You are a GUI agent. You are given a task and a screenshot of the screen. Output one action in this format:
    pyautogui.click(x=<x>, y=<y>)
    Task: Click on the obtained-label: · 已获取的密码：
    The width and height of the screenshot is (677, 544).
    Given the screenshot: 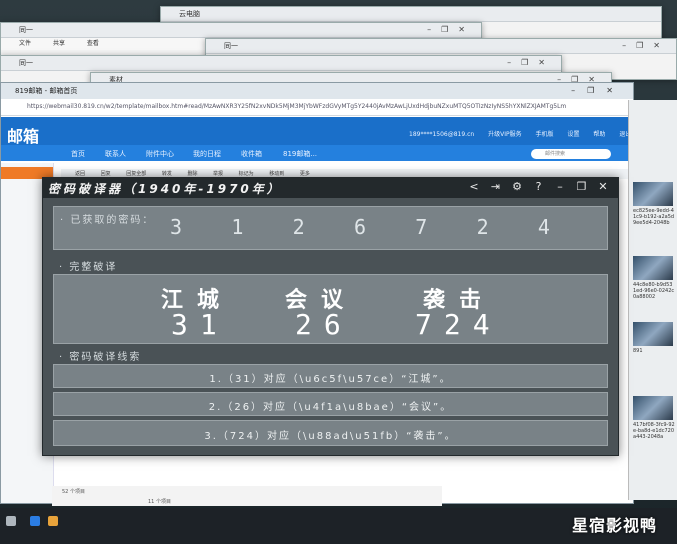 What is the action you would take?
    pyautogui.click(x=107, y=220)
    